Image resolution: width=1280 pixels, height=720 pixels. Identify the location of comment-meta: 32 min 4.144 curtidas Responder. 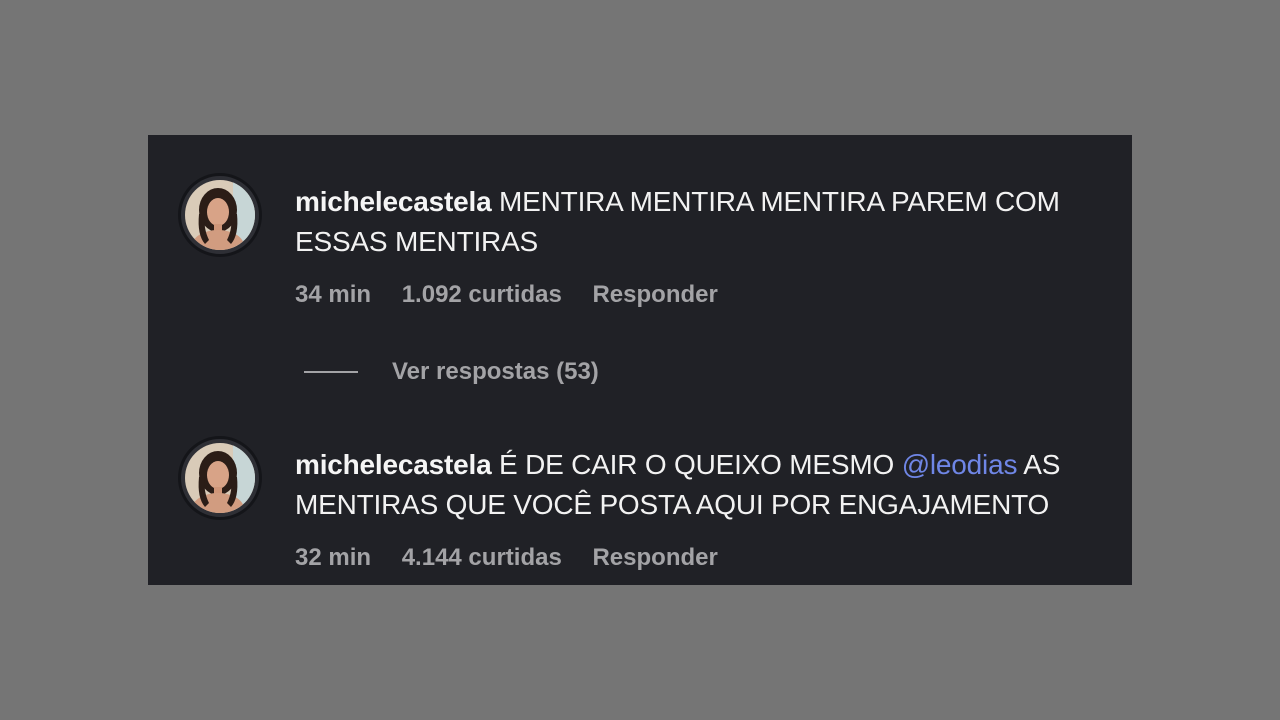
(518, 558).